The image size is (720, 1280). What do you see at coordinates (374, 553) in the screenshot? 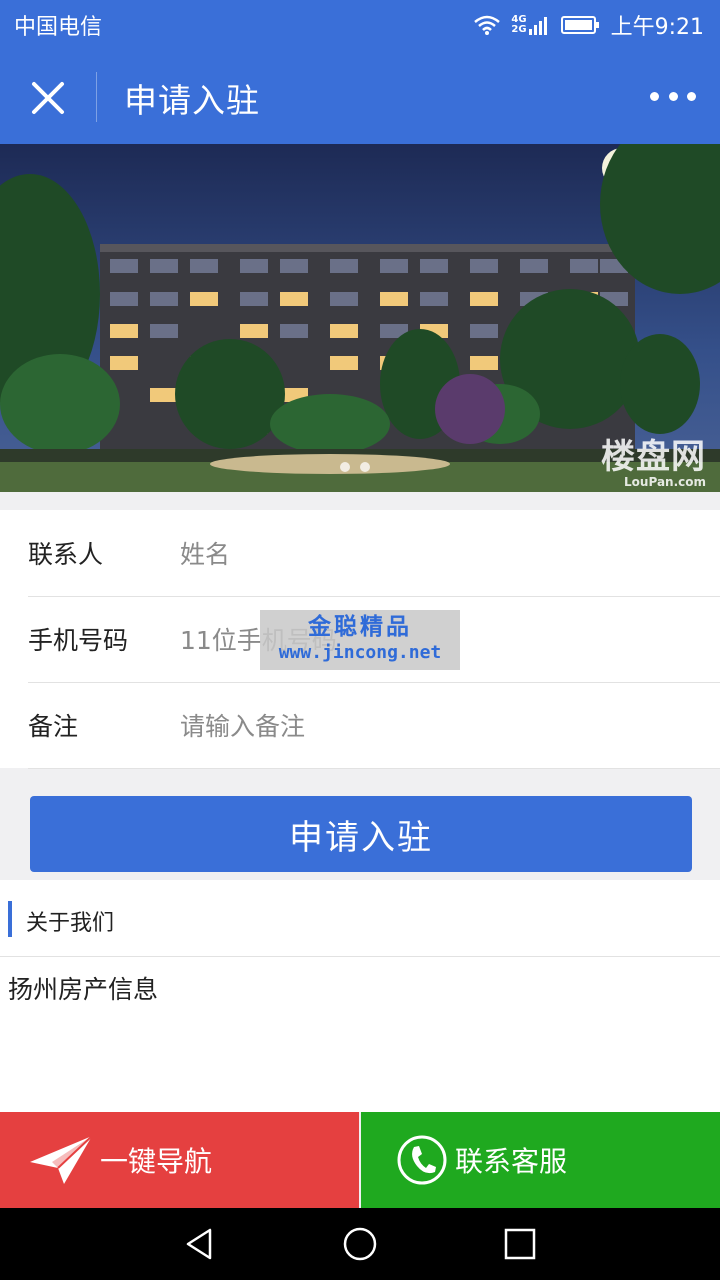
I see `contact-row: 联系人 姓名` at bounding box center [374, 553].